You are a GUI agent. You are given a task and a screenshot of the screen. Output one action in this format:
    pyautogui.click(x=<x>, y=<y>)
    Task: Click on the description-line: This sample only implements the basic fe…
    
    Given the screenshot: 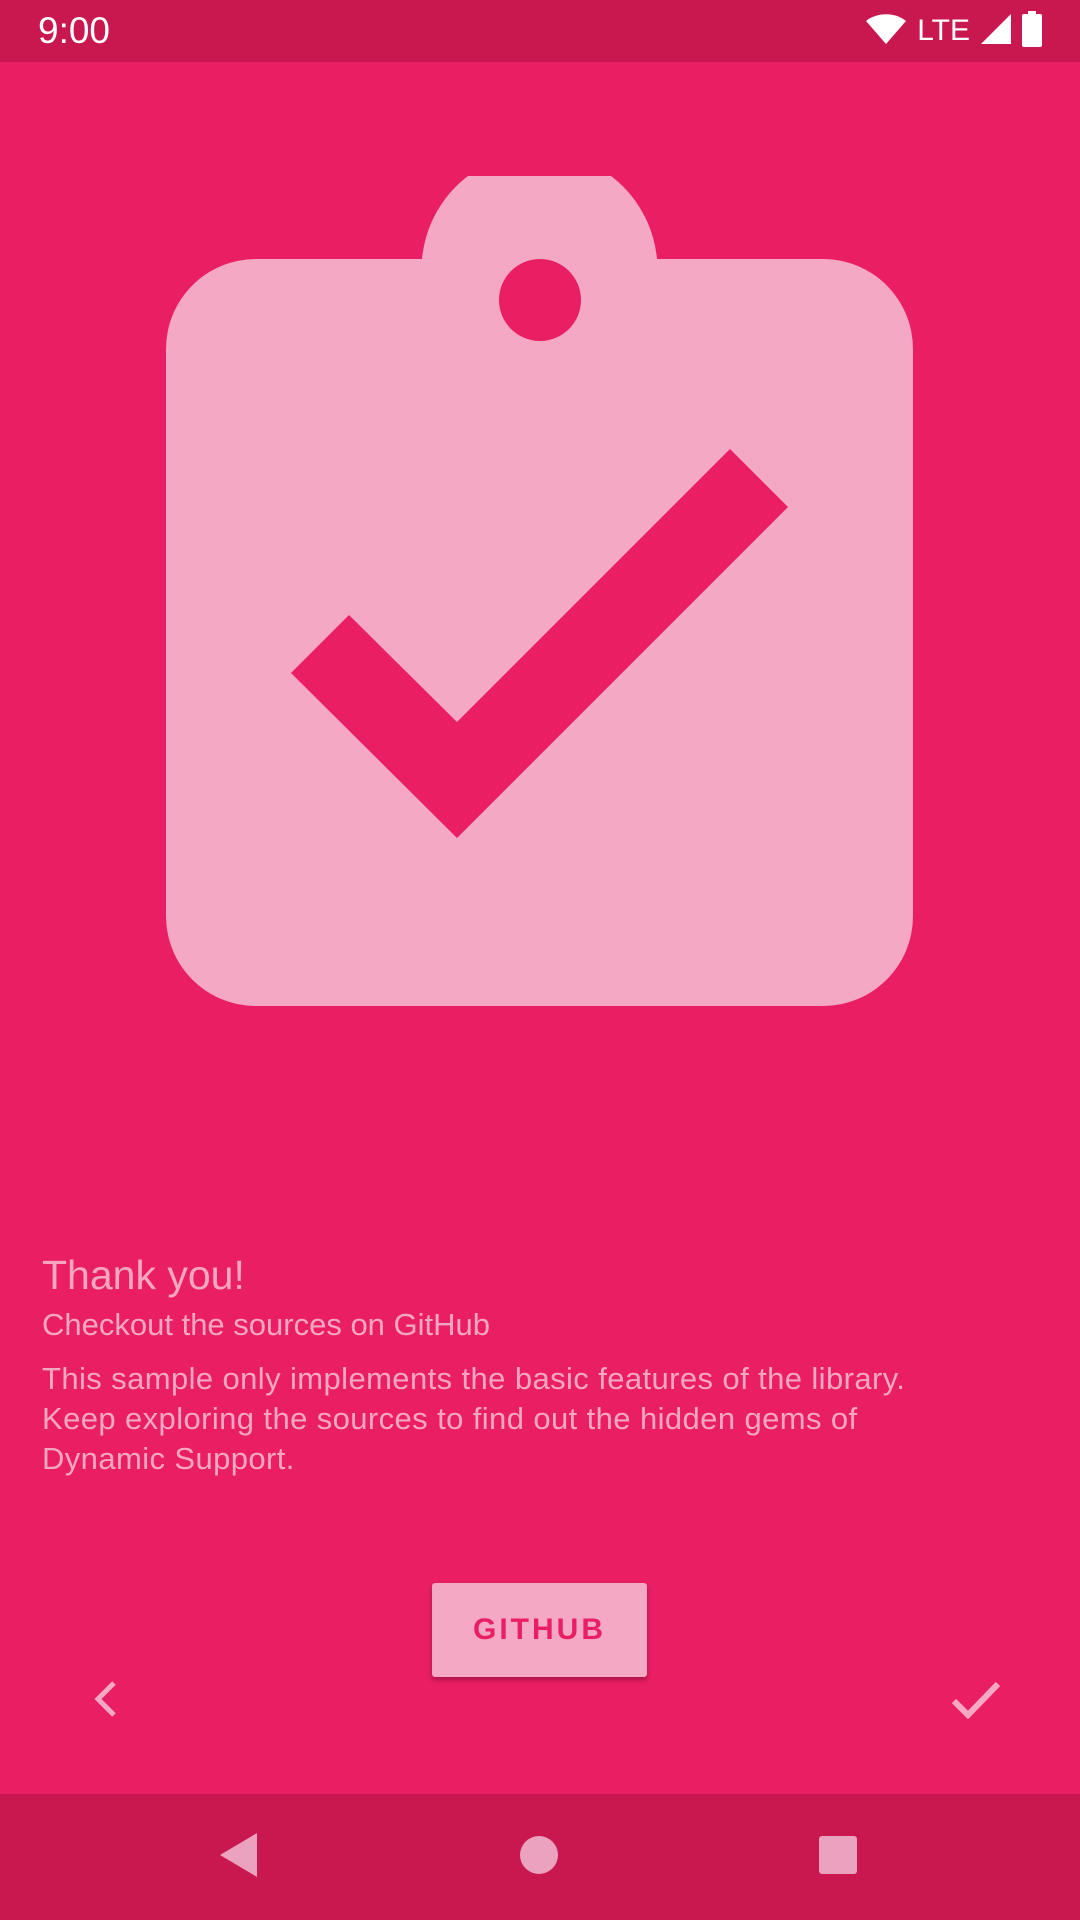 What is the action you would take?
    pyautogui.click(x=474, y=1378)
    